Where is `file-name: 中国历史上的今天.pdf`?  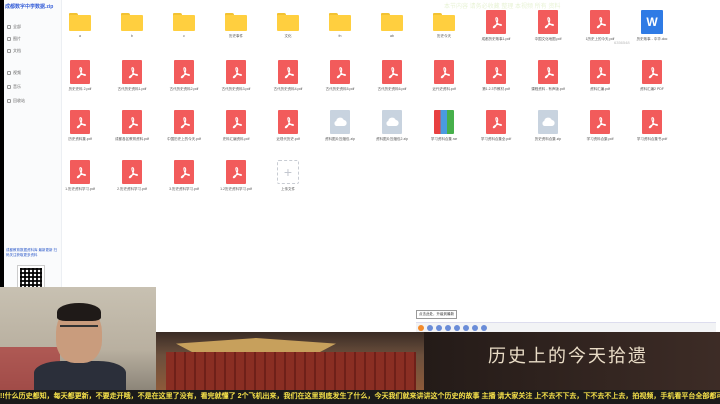
file-name: 中国历史上的今天.pdf is located at coordinates (184, 139).